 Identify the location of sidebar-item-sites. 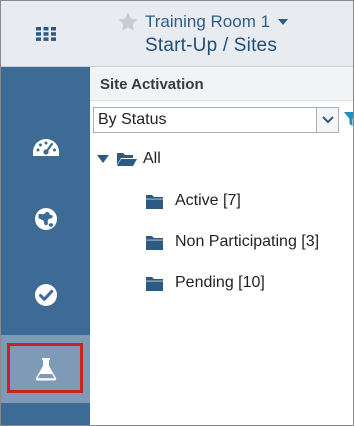
(45, 219).